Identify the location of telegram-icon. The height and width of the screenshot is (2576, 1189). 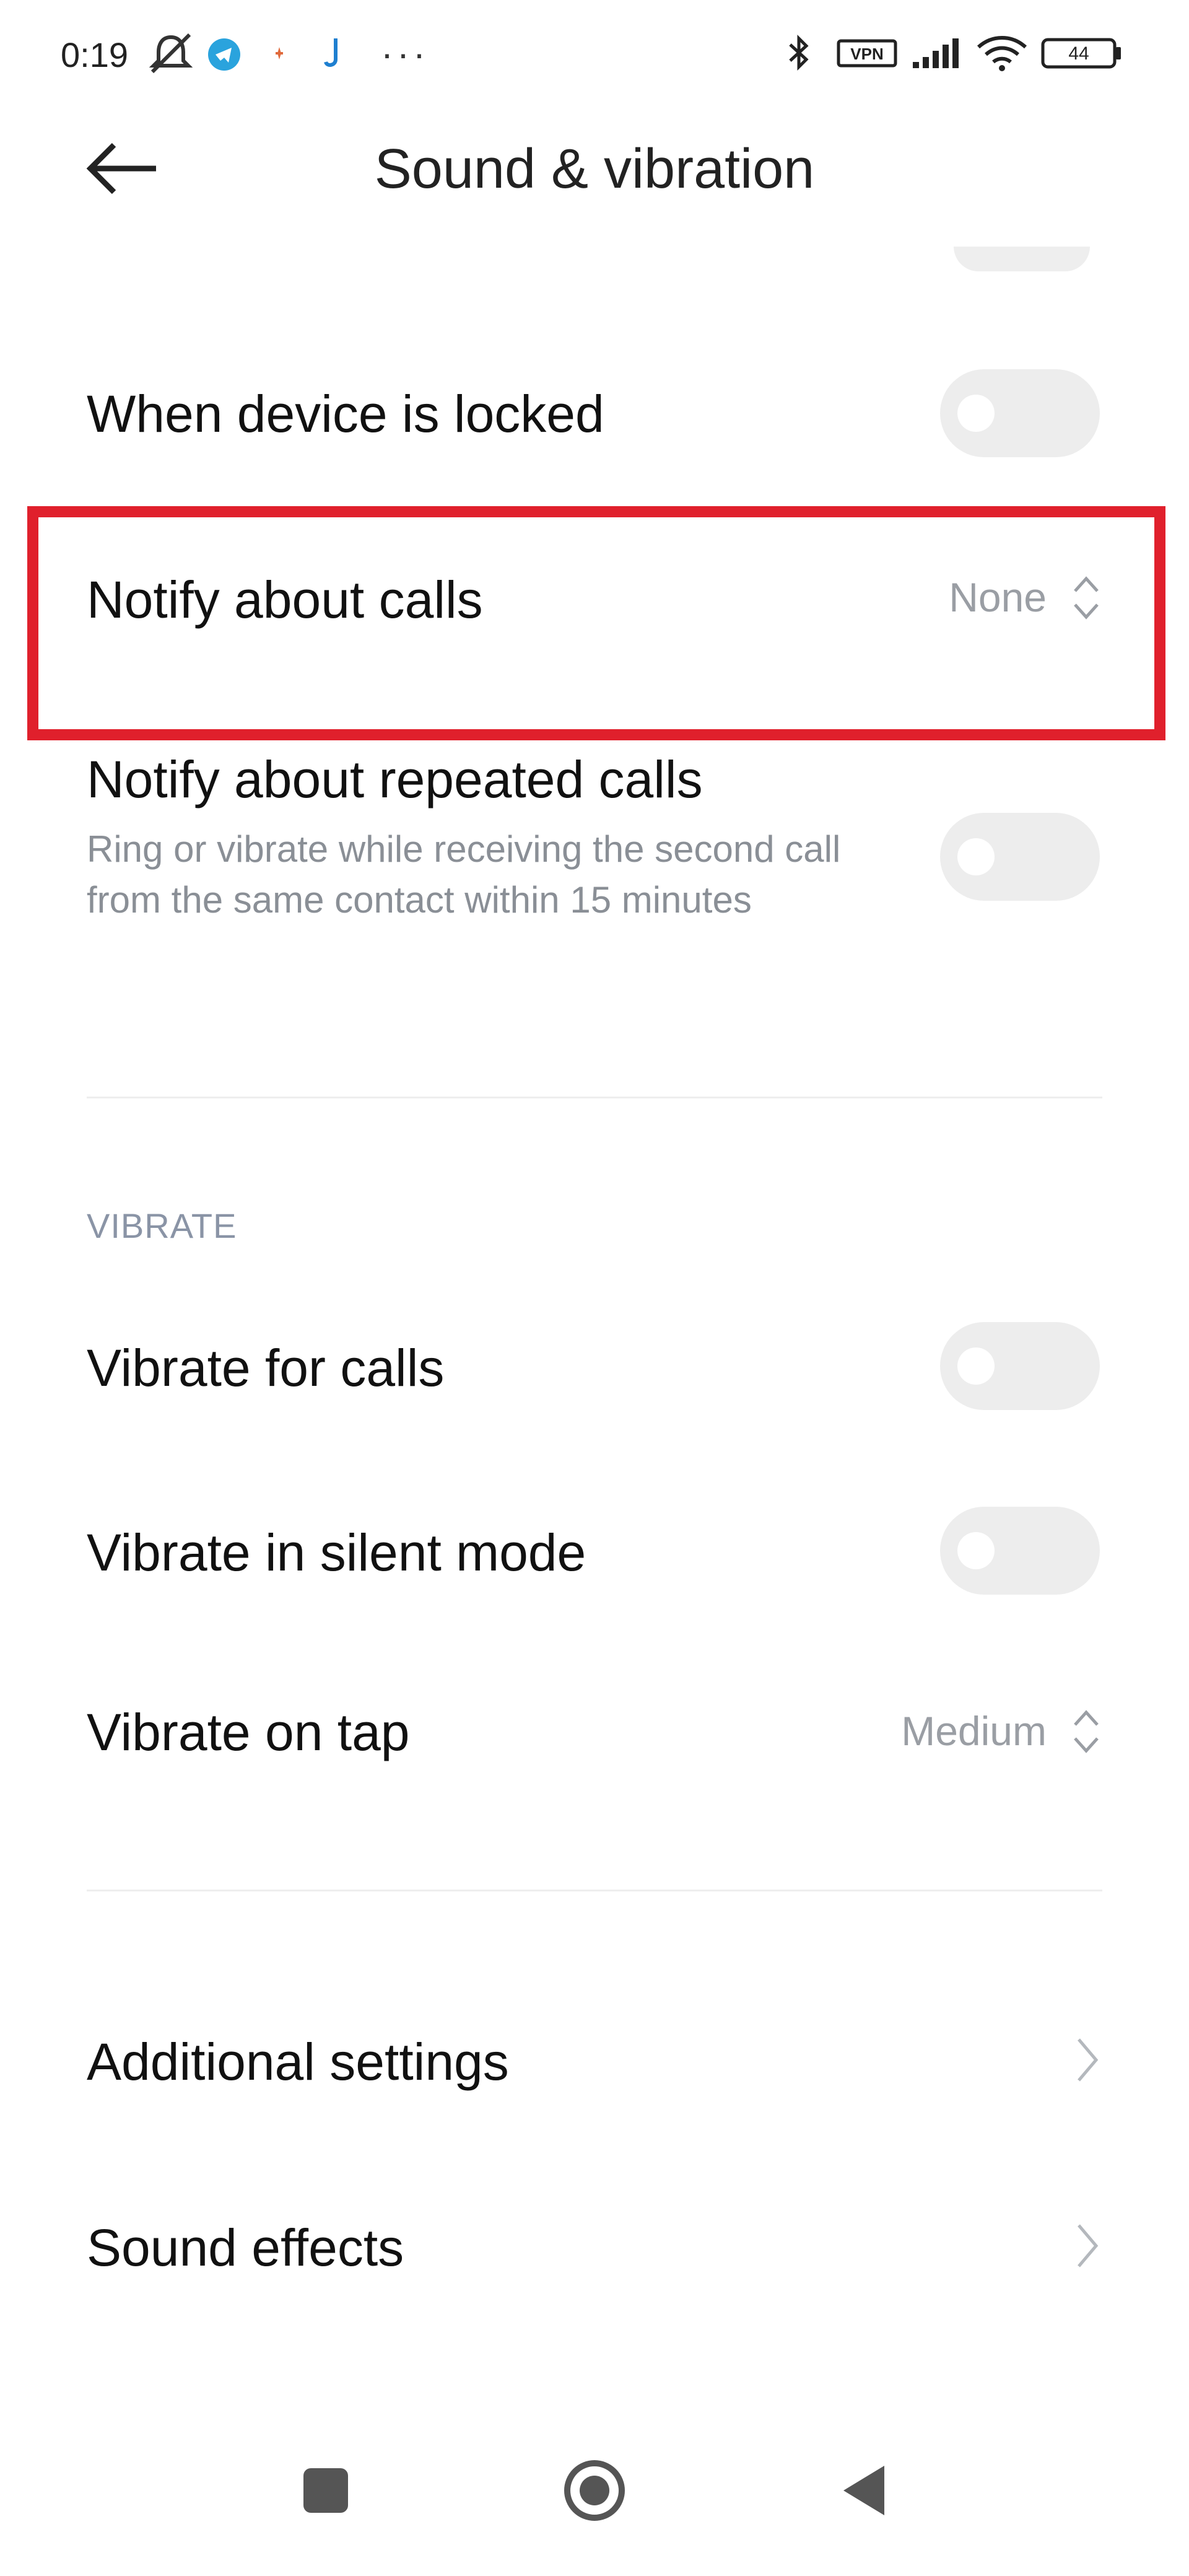
(224, 54).